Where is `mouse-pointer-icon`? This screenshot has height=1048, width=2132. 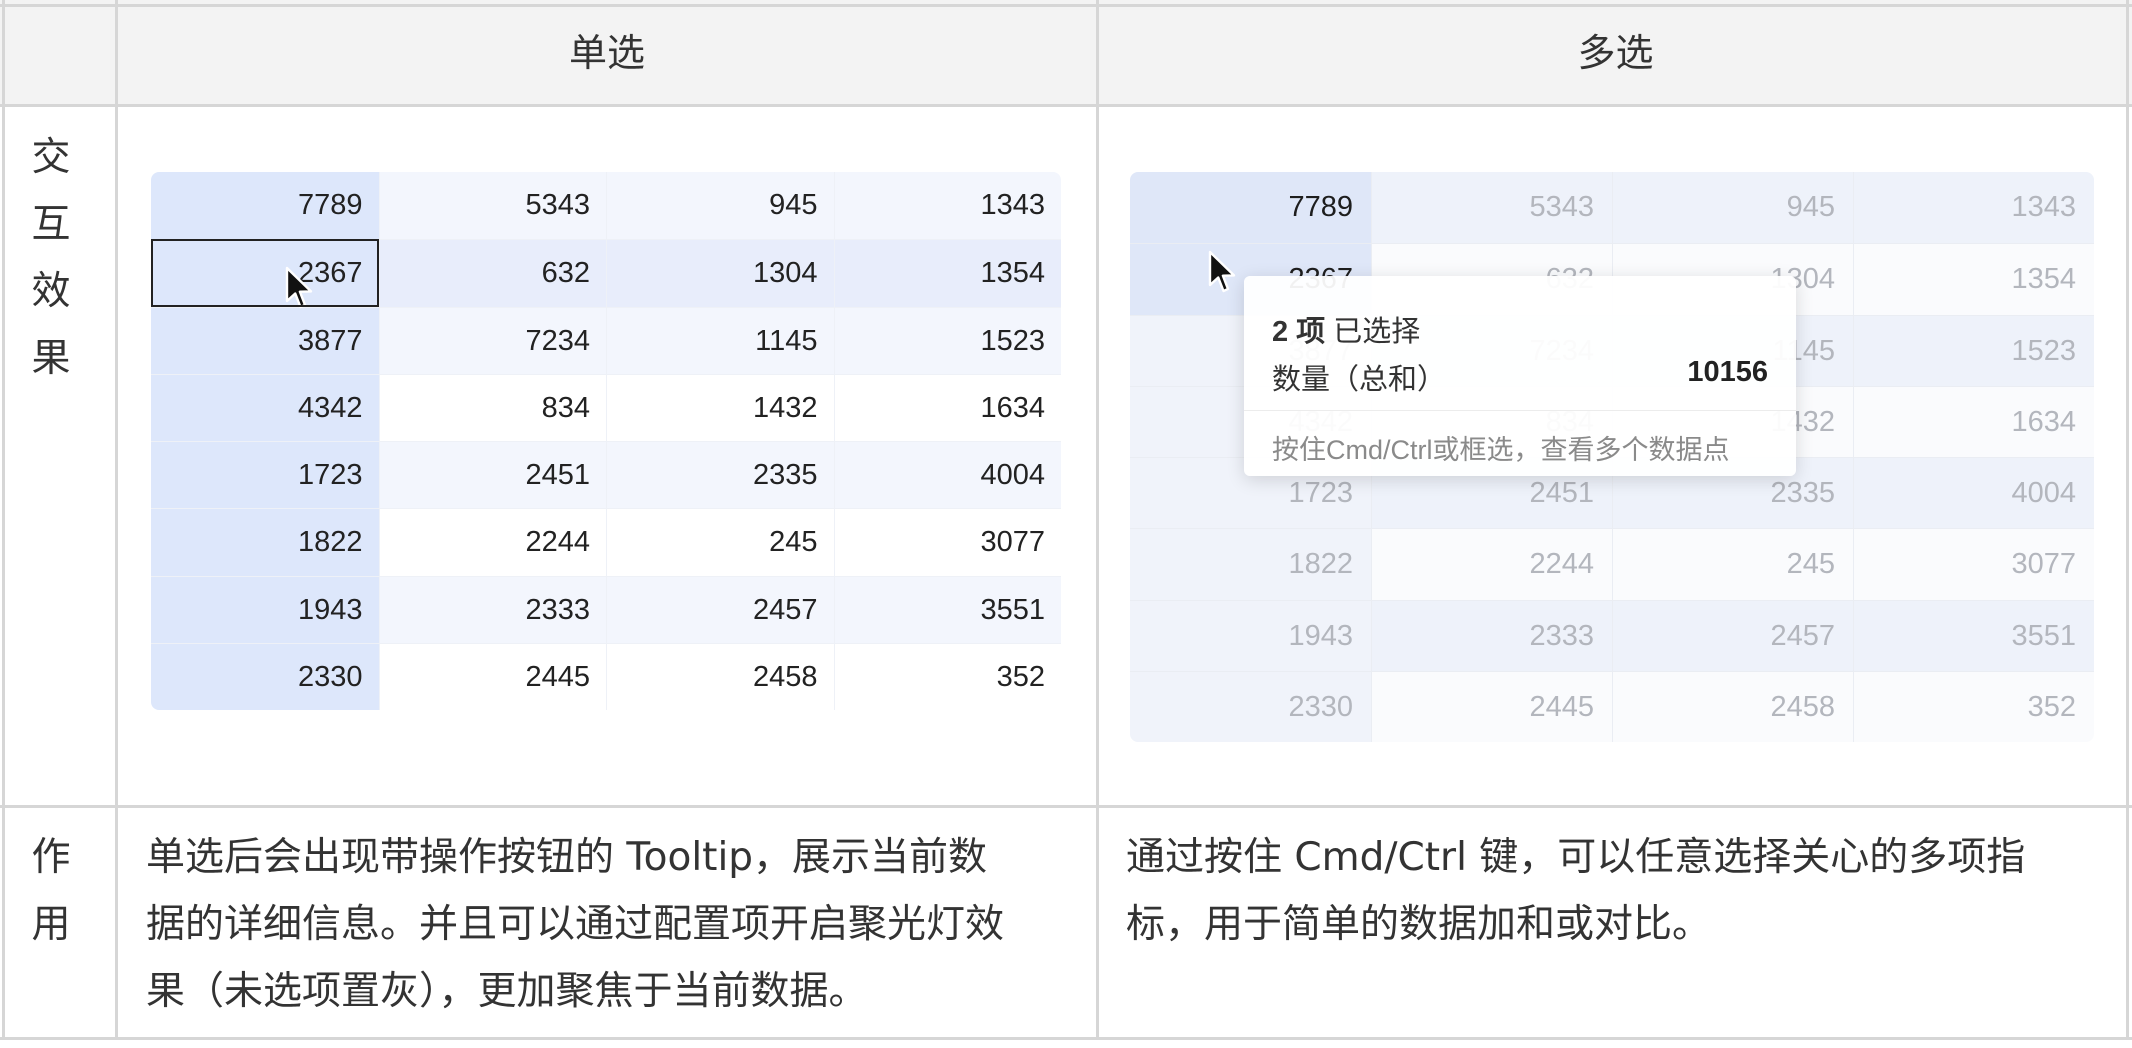 mouse-pointer-icon is located at coordinates (1222, 271).